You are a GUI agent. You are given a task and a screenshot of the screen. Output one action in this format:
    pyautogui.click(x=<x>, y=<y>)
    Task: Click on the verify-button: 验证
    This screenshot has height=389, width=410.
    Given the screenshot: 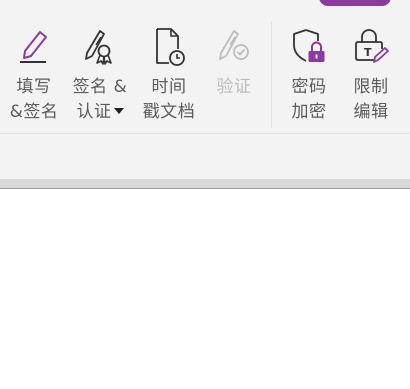 What is the action you would take?
    pyautogui.click(x=234, y=65)
    